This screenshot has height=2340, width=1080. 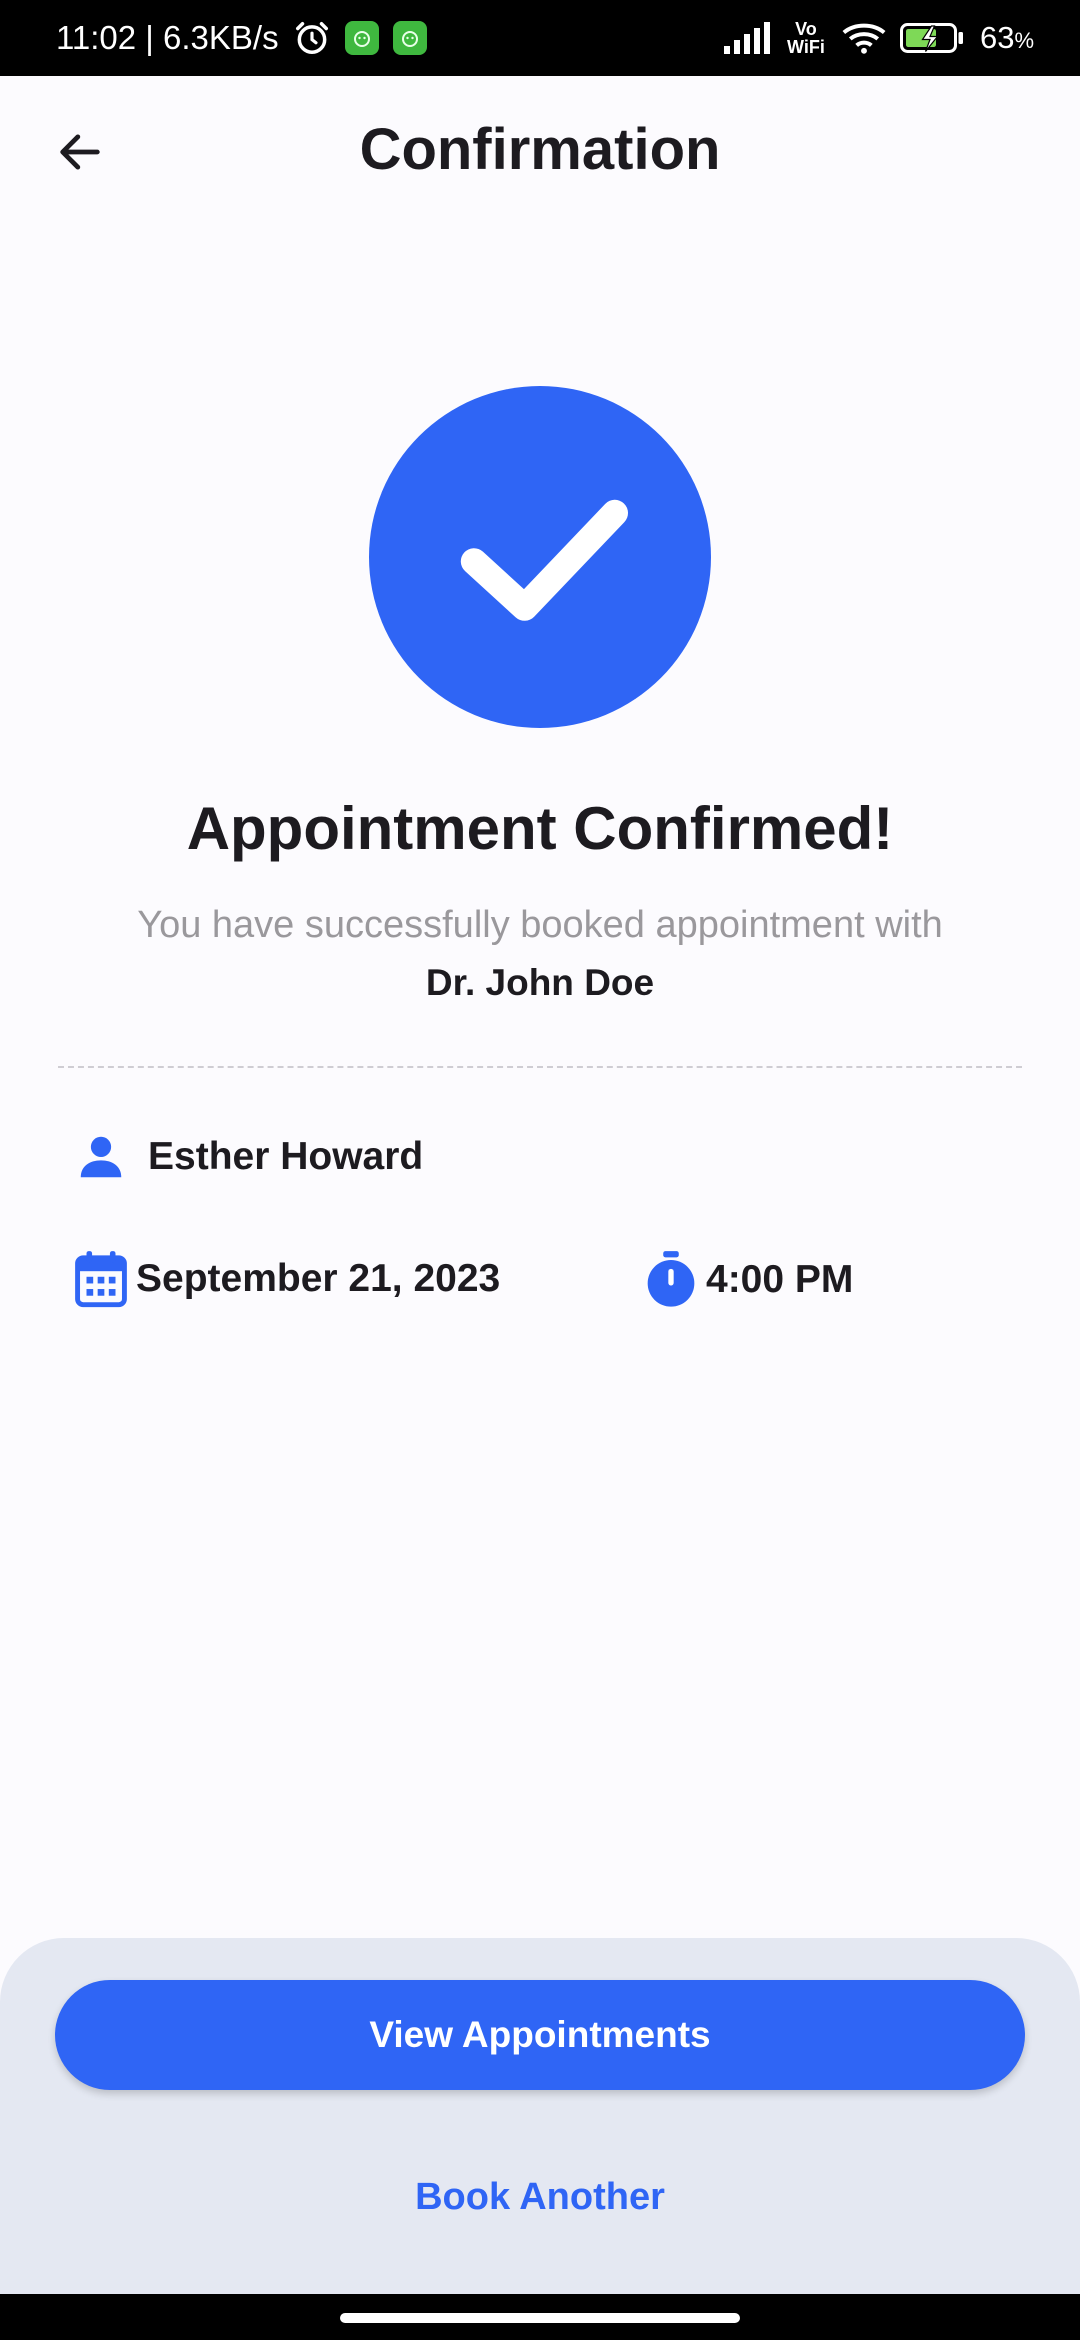 I want to click on battery-charging-icon, so click(x=932, y=38).